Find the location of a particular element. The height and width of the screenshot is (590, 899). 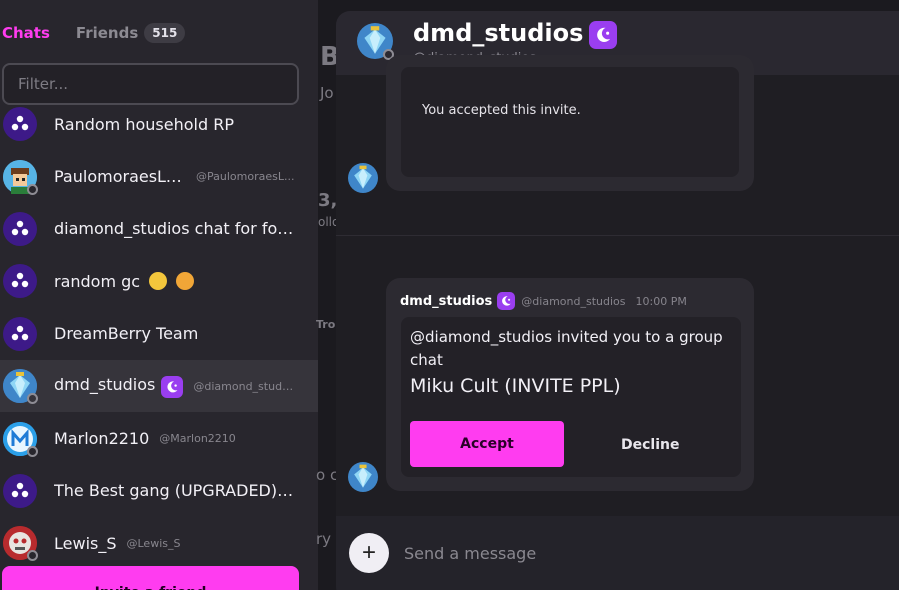

chat-item-name: Random household RP is located at coordinates (144, 124).